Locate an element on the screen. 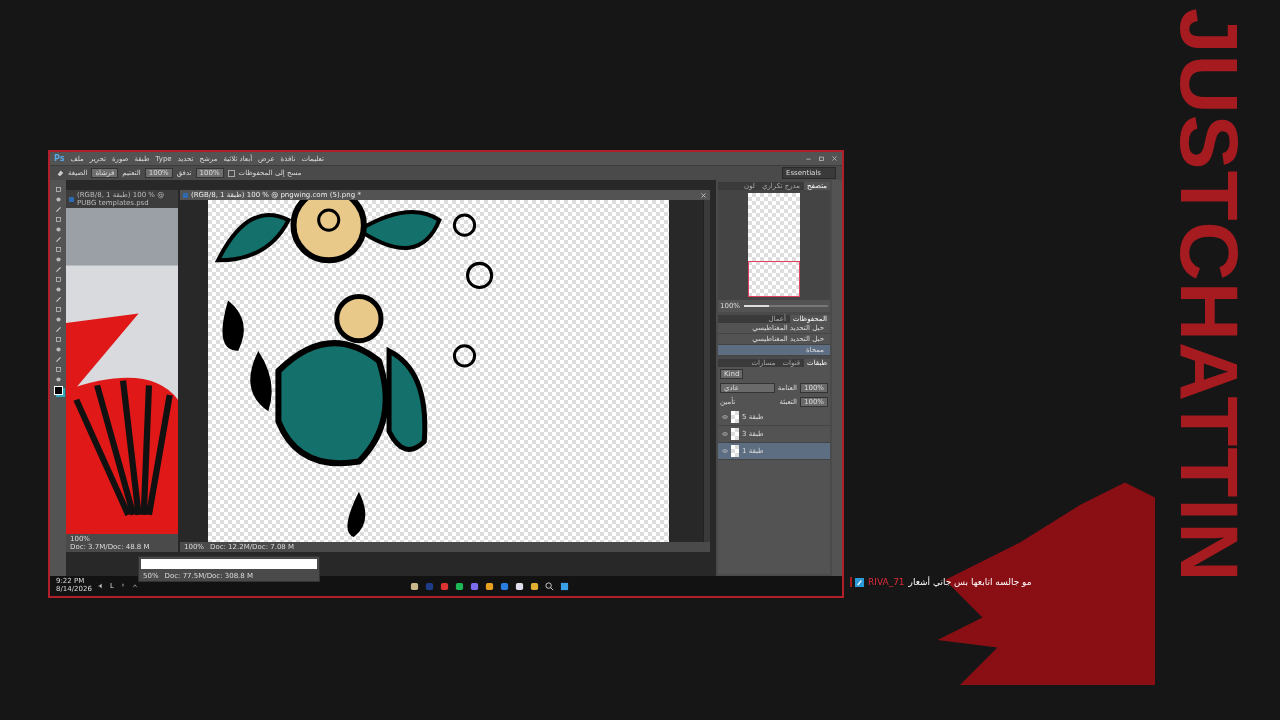 The height and width of the screenshot is (720, 1280). restore-icon is located at coordinates (821, 158).